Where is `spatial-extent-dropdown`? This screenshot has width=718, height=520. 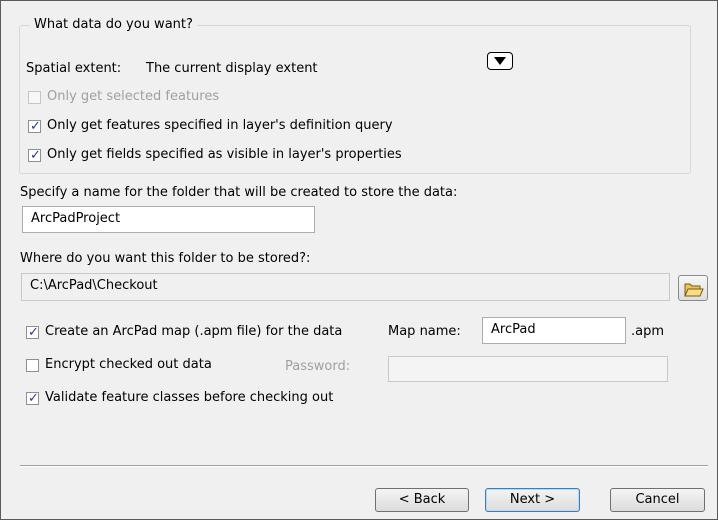
spatial-extent-dropdown is located at coordinates (500, 61).